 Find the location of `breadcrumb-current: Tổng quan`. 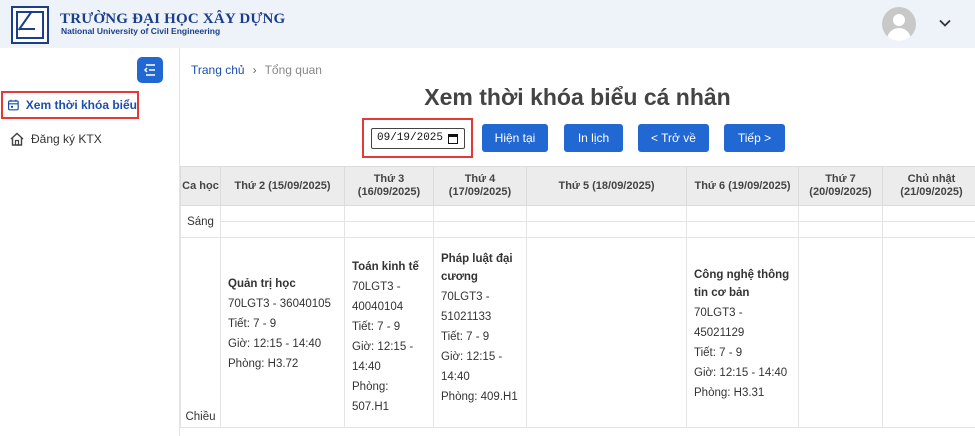

breadcrumb-current: Tổng quan is located at coordinates (293, 70).